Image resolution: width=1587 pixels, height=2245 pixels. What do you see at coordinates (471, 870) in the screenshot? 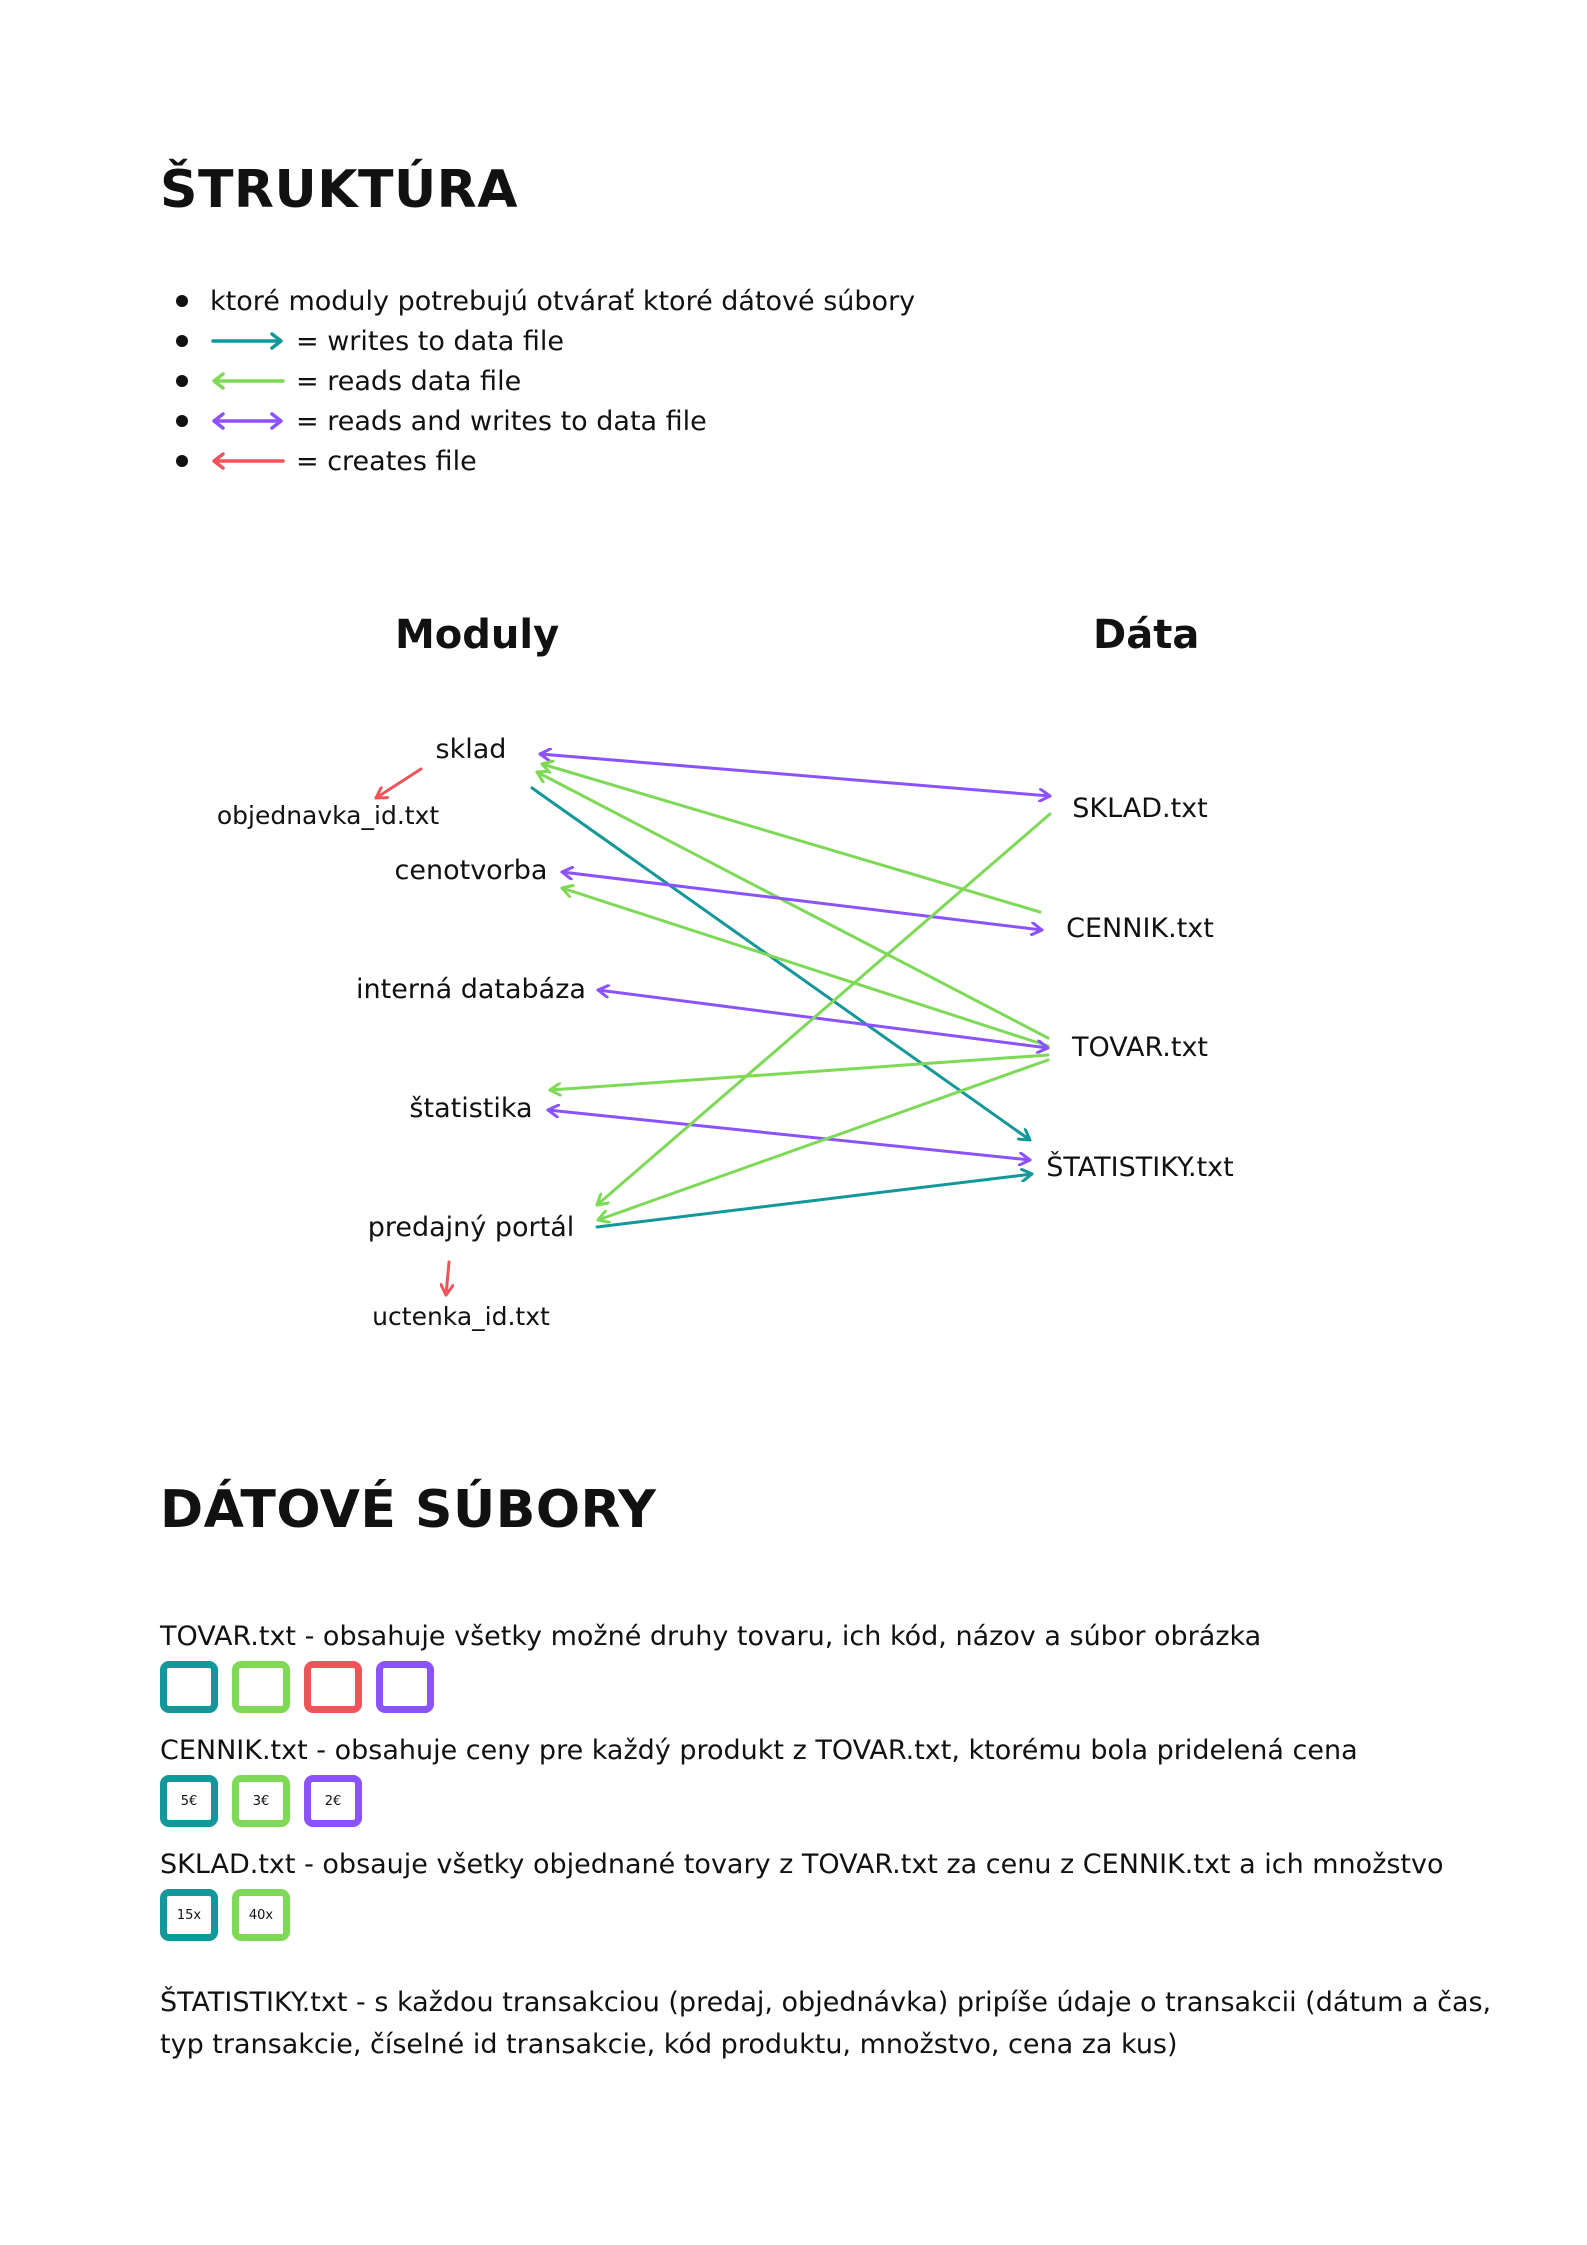
I see `module-cenotvorba: cenotvorba` at bounding box center [471, 870].